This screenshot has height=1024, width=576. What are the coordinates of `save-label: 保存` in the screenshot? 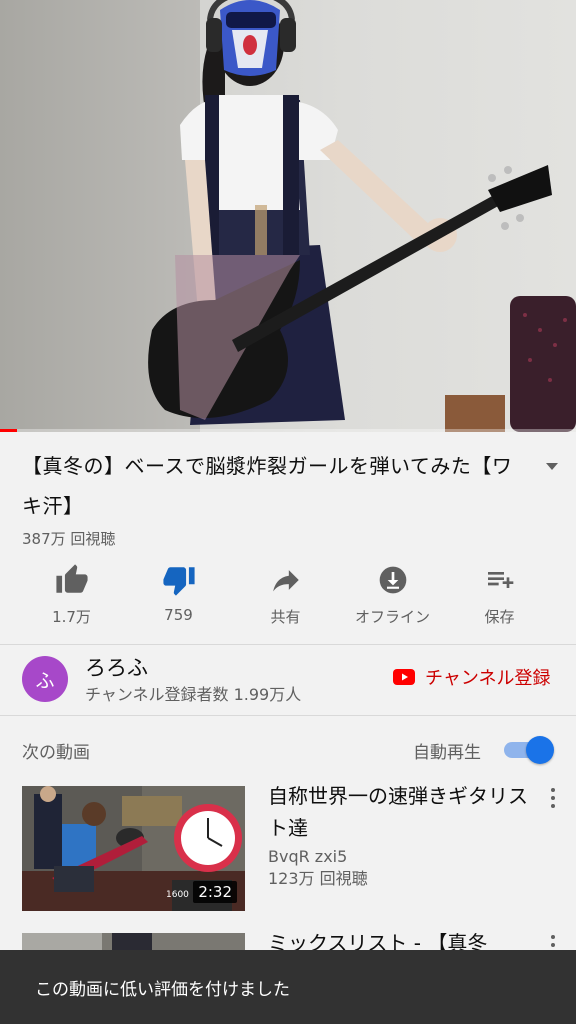 It's located at (499, 617).